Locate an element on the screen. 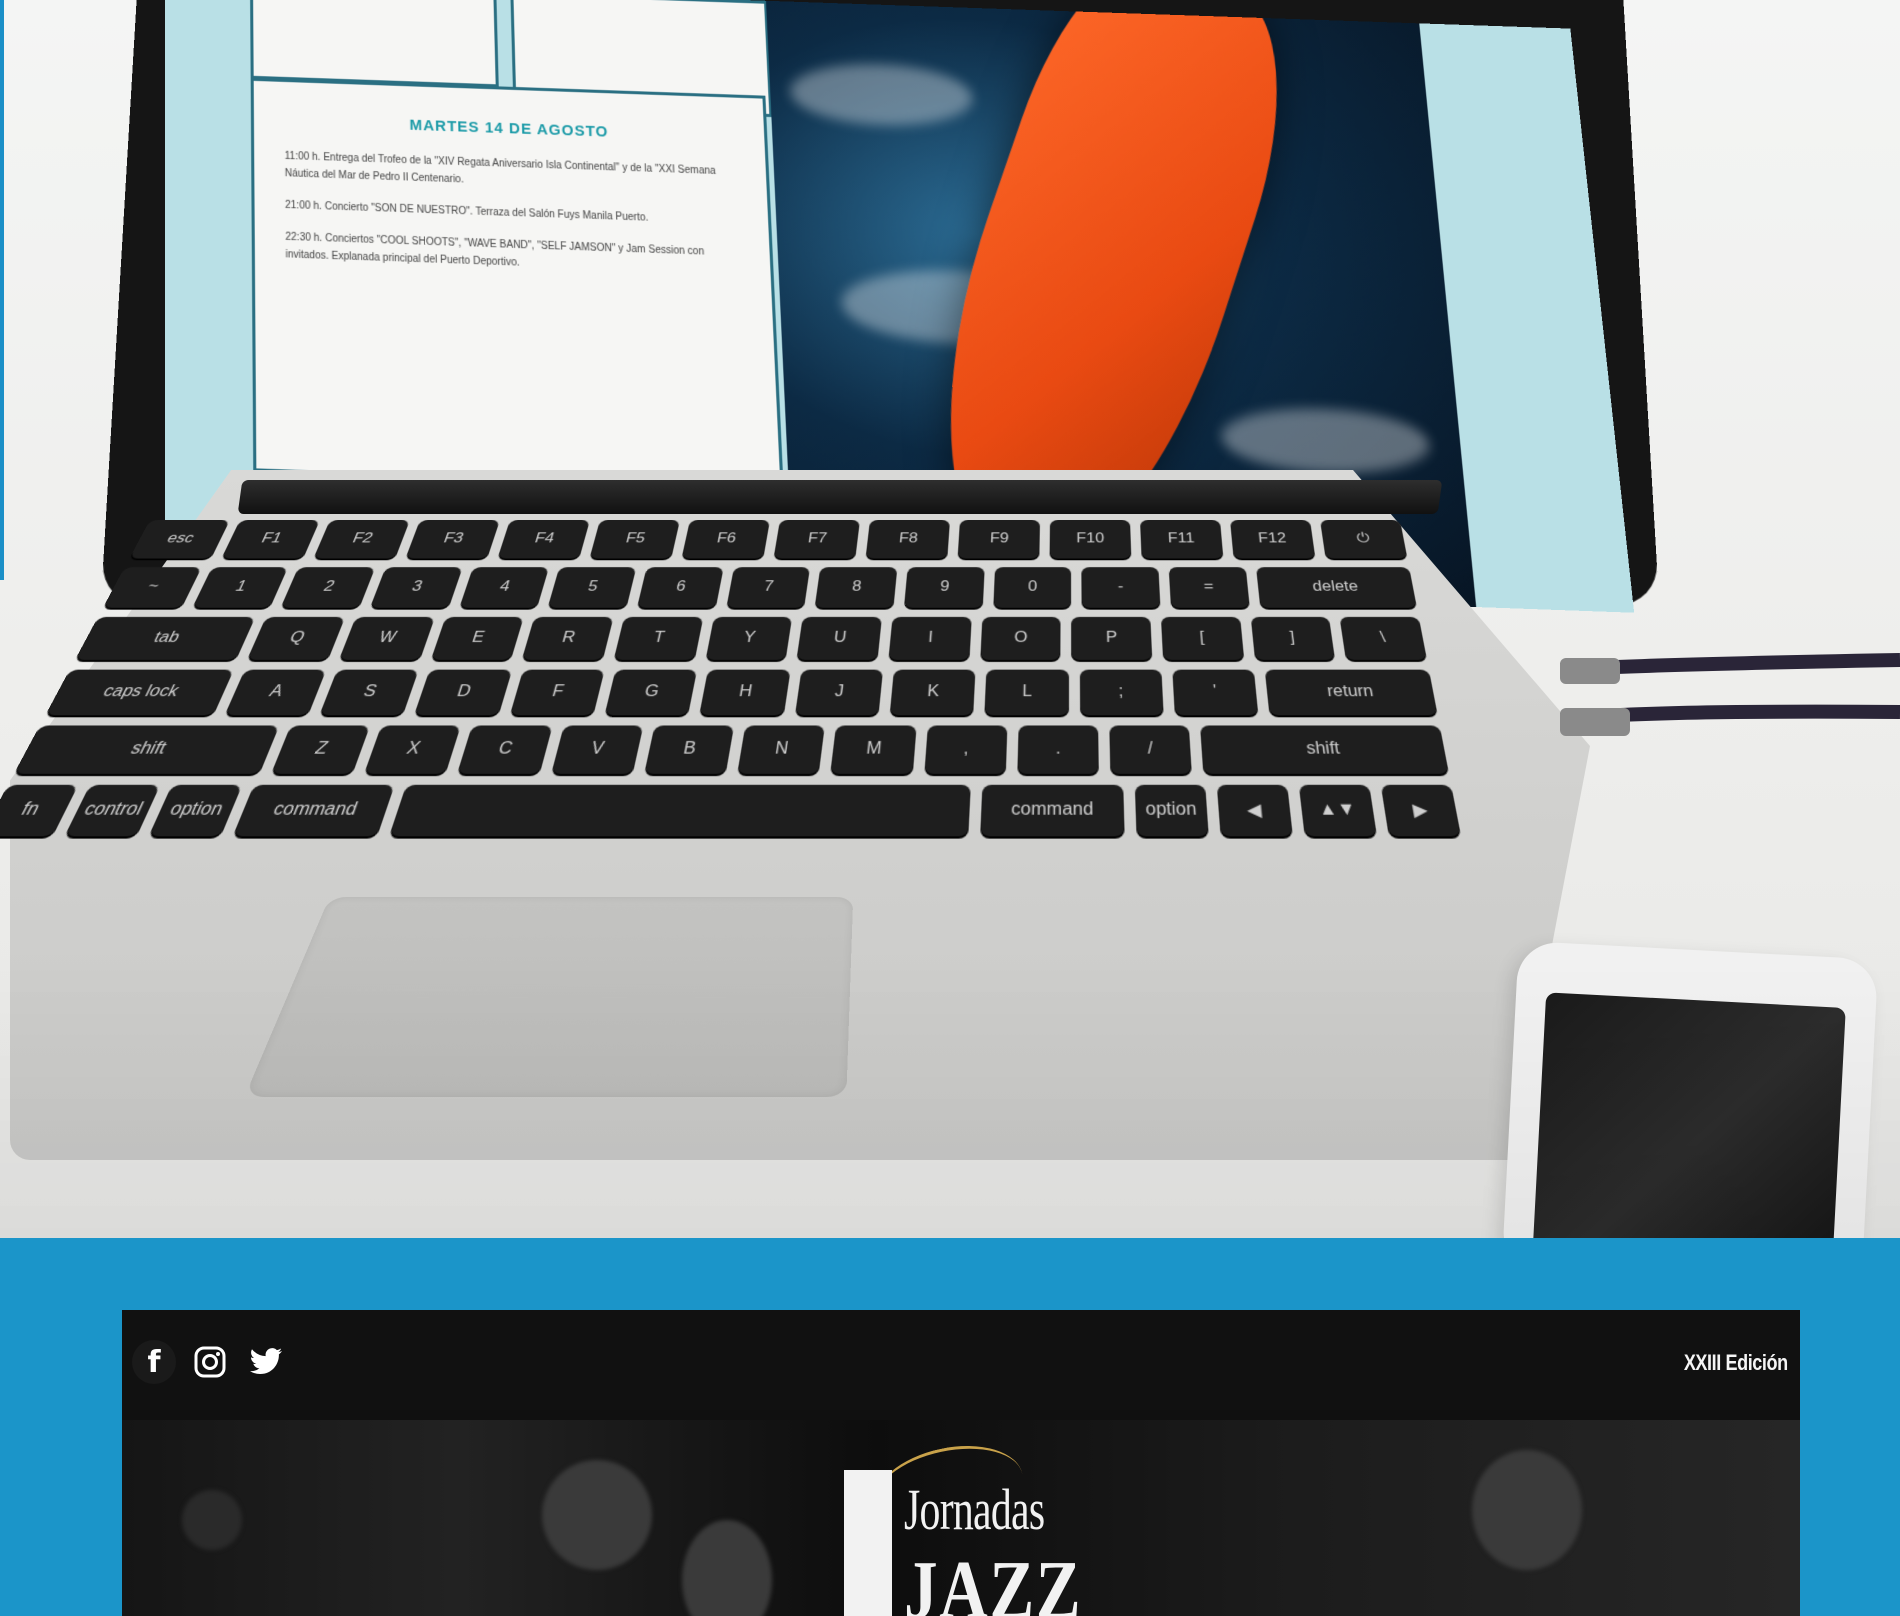  caps-lock-key: caps lock is located at coordinates (139, 692).